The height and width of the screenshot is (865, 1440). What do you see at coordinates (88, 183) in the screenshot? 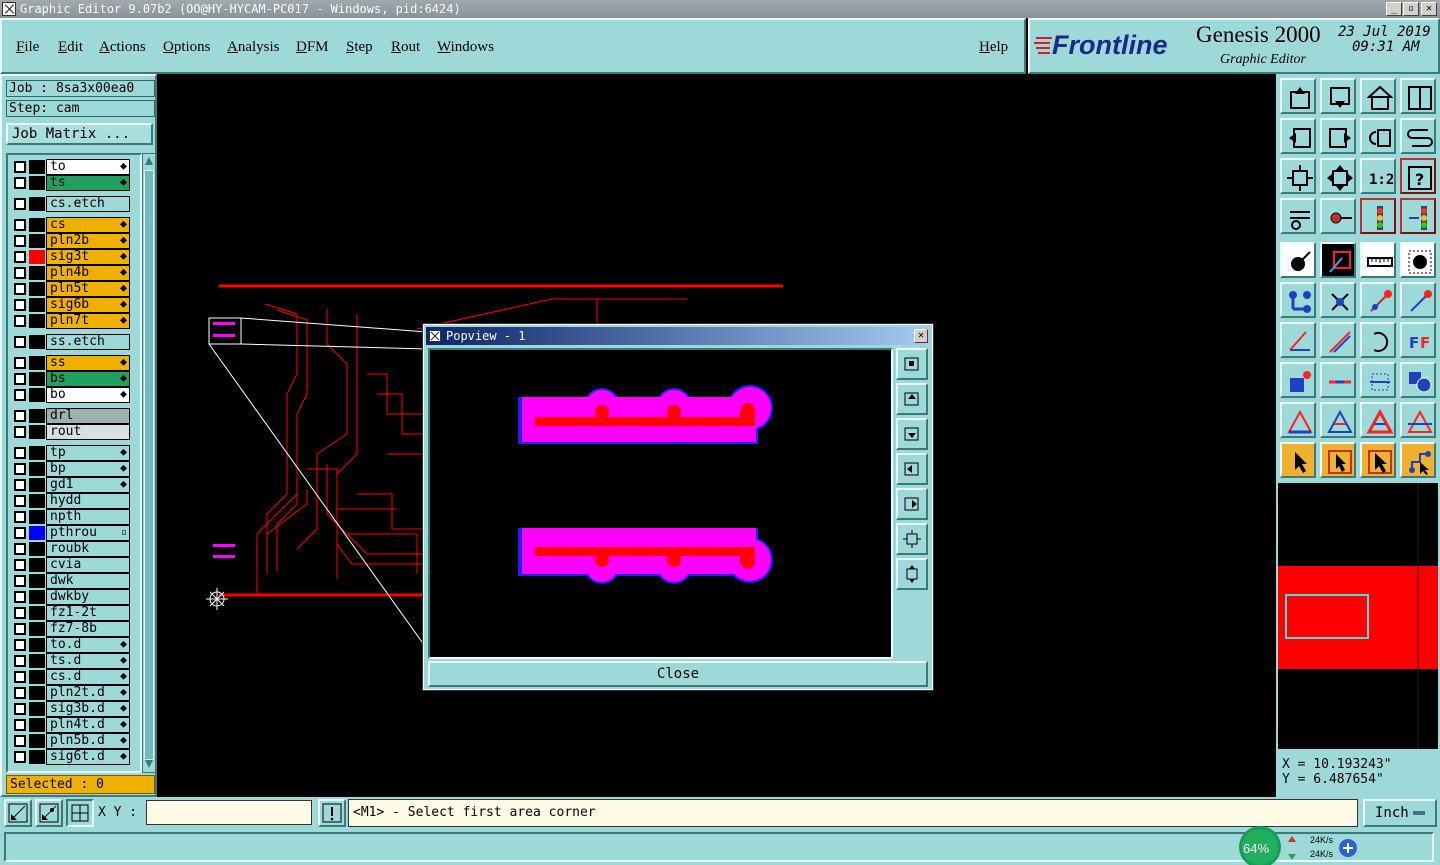
I see `layer-name: ts ⬥` at bounding box center [88, 183].